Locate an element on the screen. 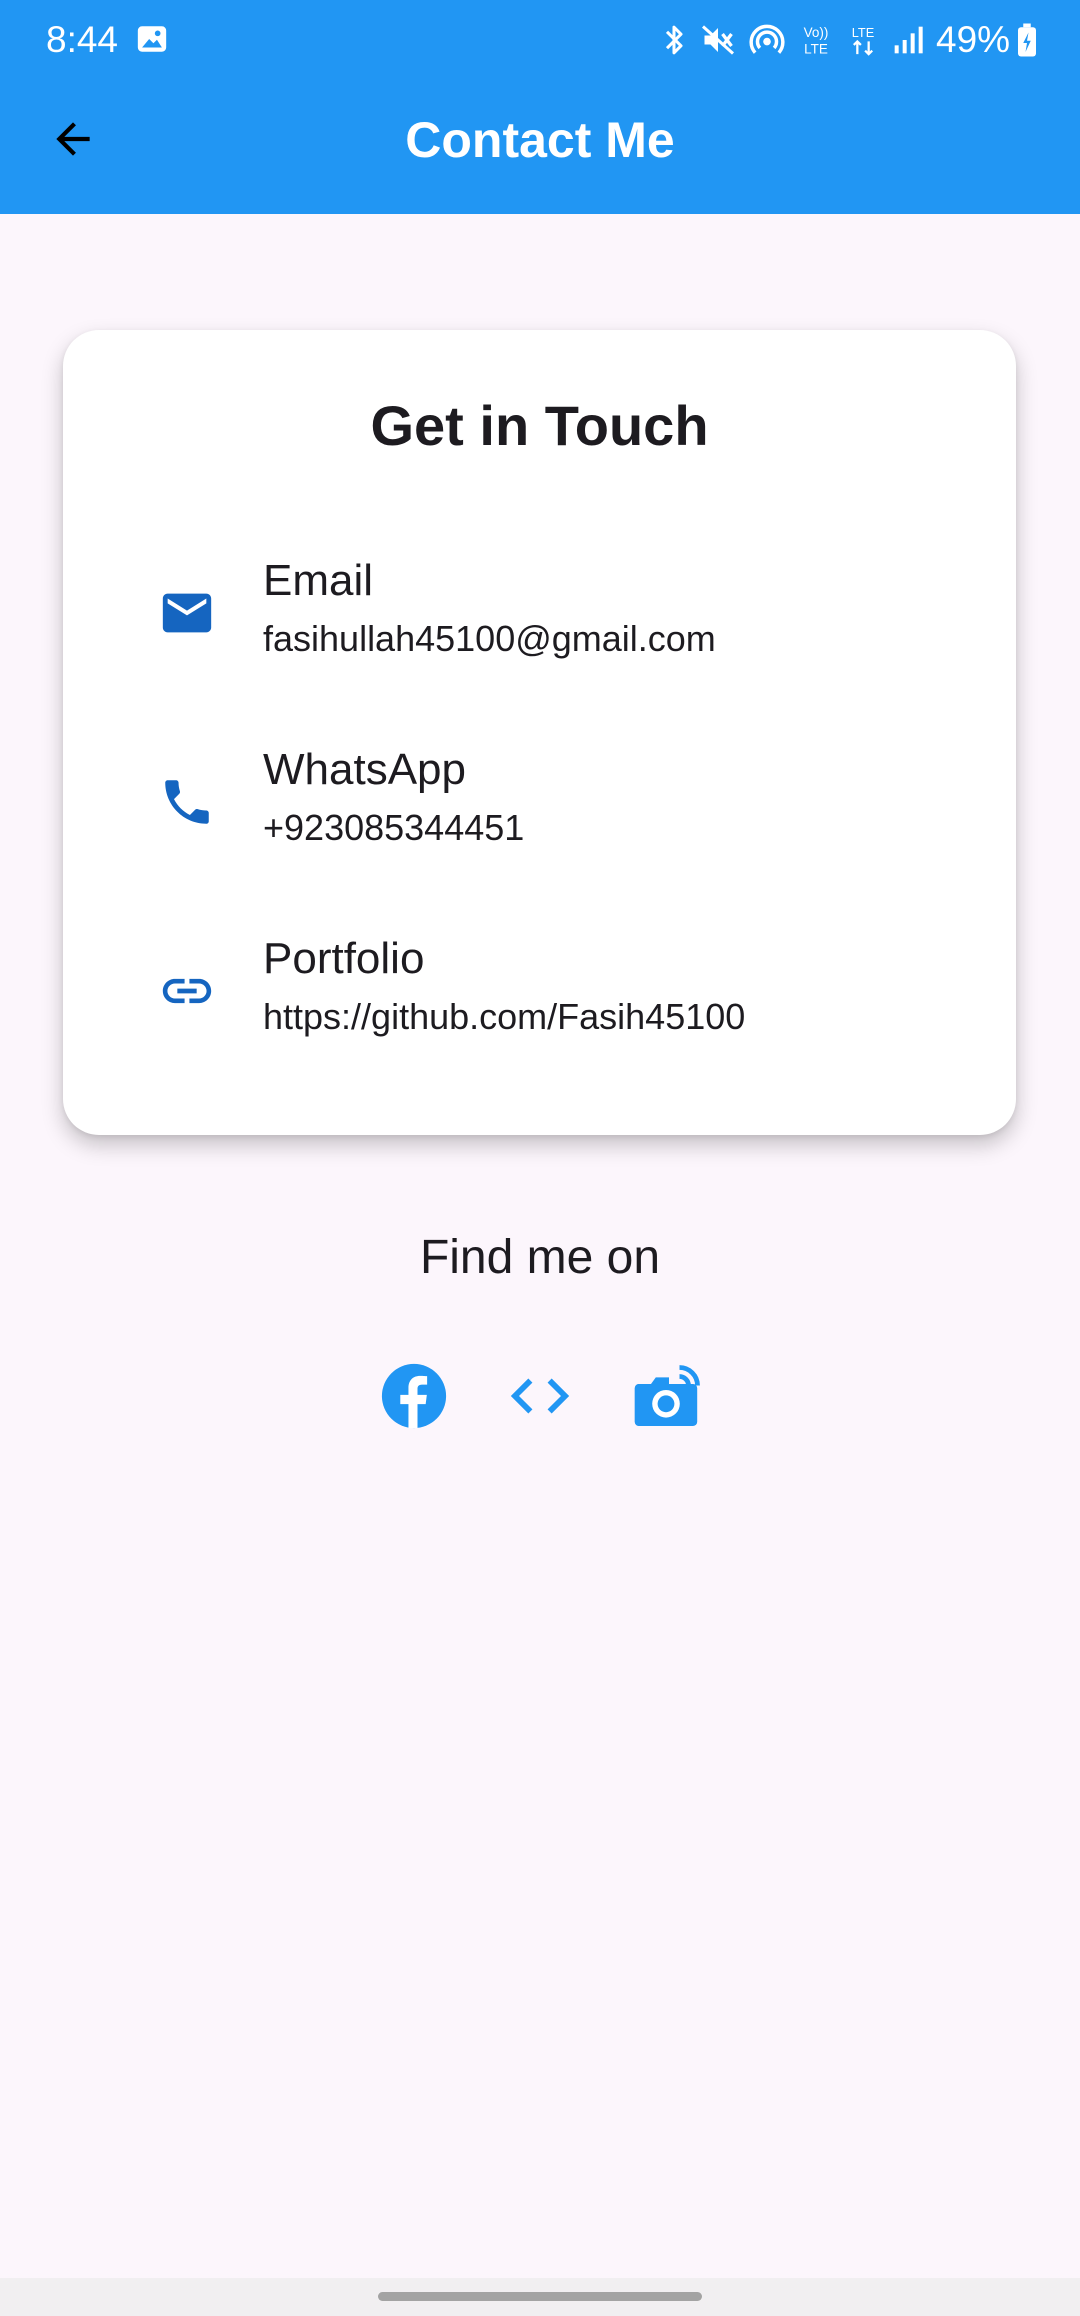 The height and width of the screenshot is (2316, 1080). status-icons: Vo)) LTE LTE 49% is located at coordinates (855, 40).